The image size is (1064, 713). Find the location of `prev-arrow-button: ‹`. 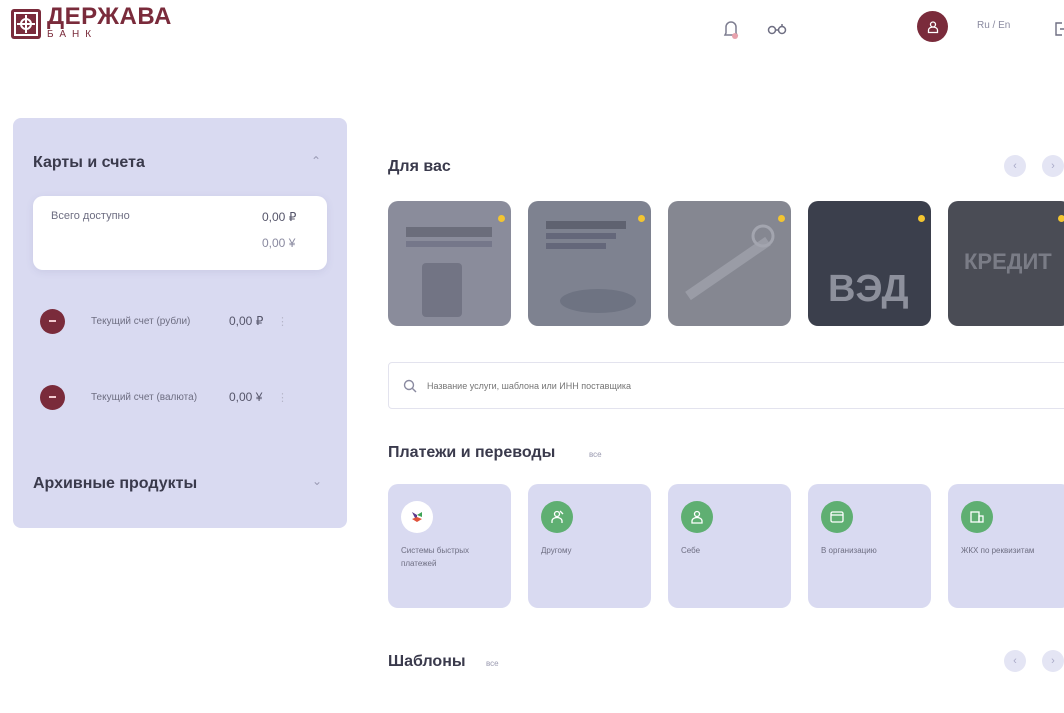

prev-arrow-button: ‹ is located at coordinates (1015, 166).